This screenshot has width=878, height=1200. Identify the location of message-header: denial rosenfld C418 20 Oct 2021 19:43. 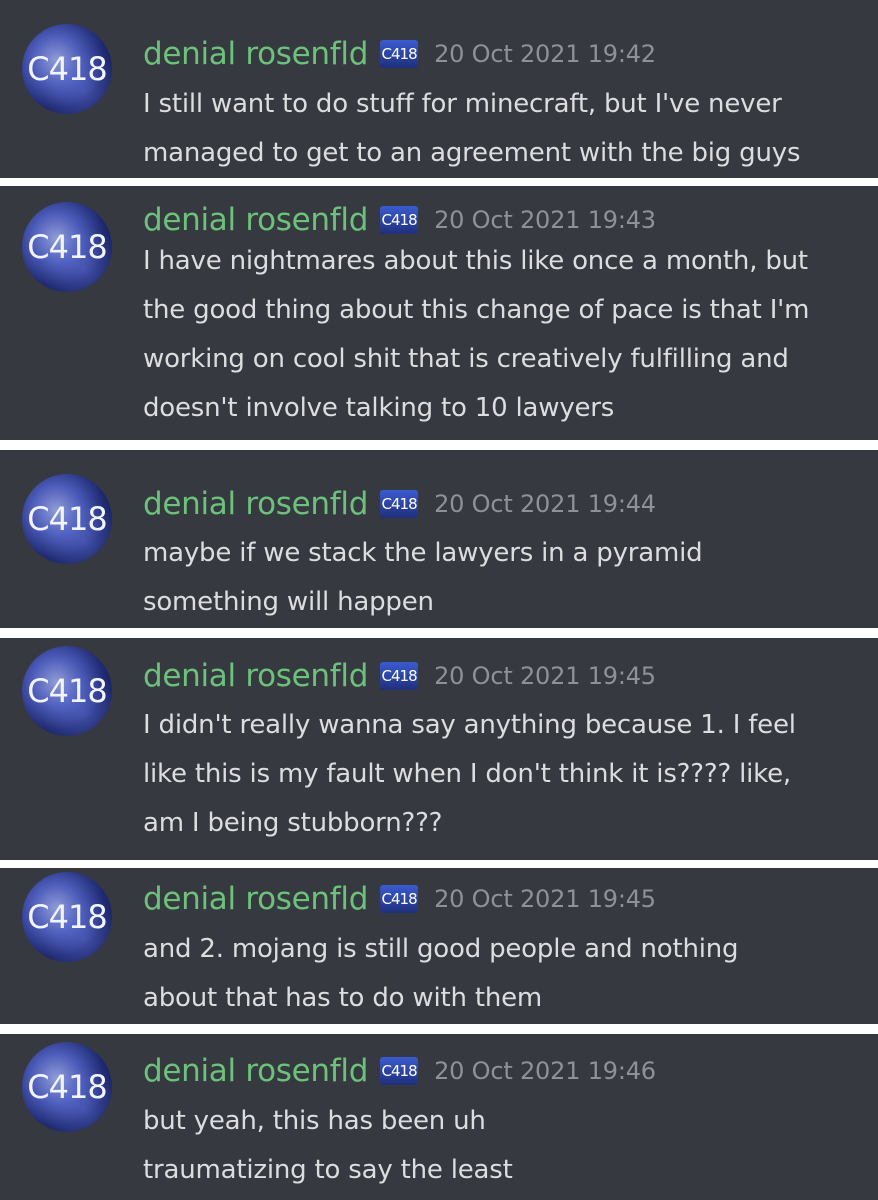
(399, 220).